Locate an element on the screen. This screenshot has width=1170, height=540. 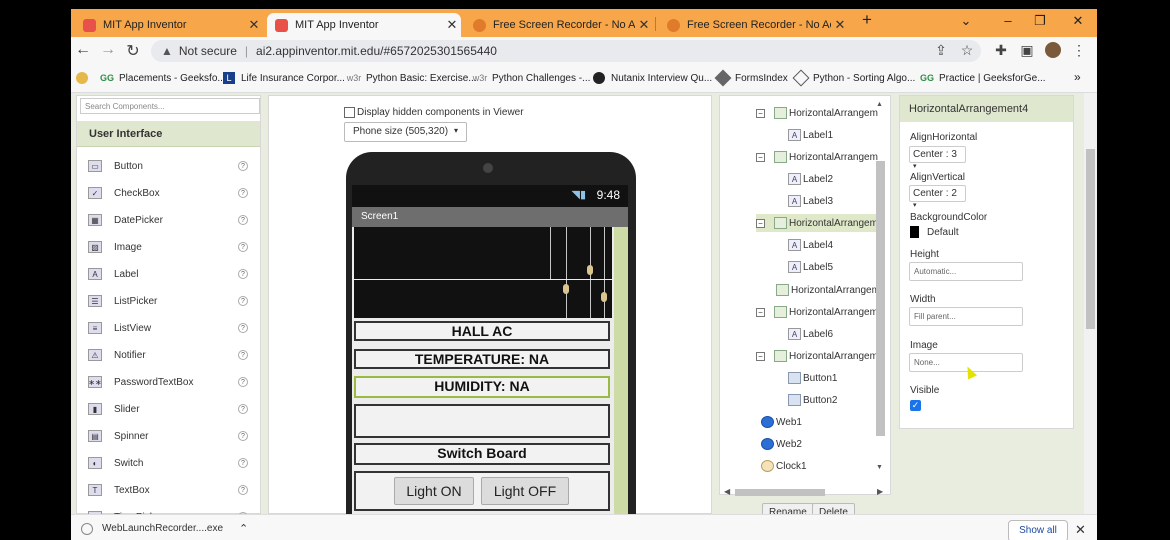
tab-app-inventor-2: MIT App Inventor ✕ is located at coordinates (364, 25).